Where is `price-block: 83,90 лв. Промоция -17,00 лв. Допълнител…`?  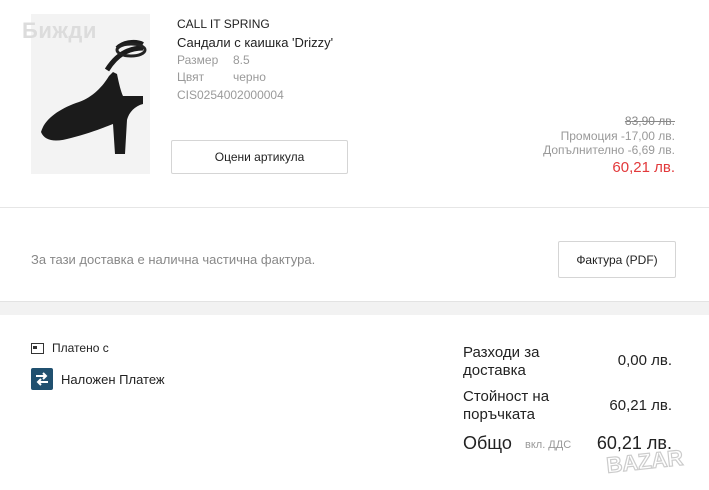 price-block: 83,90 лв. Промоция -17,00 лв. Допълнител… is located at coordinates (609, 146).